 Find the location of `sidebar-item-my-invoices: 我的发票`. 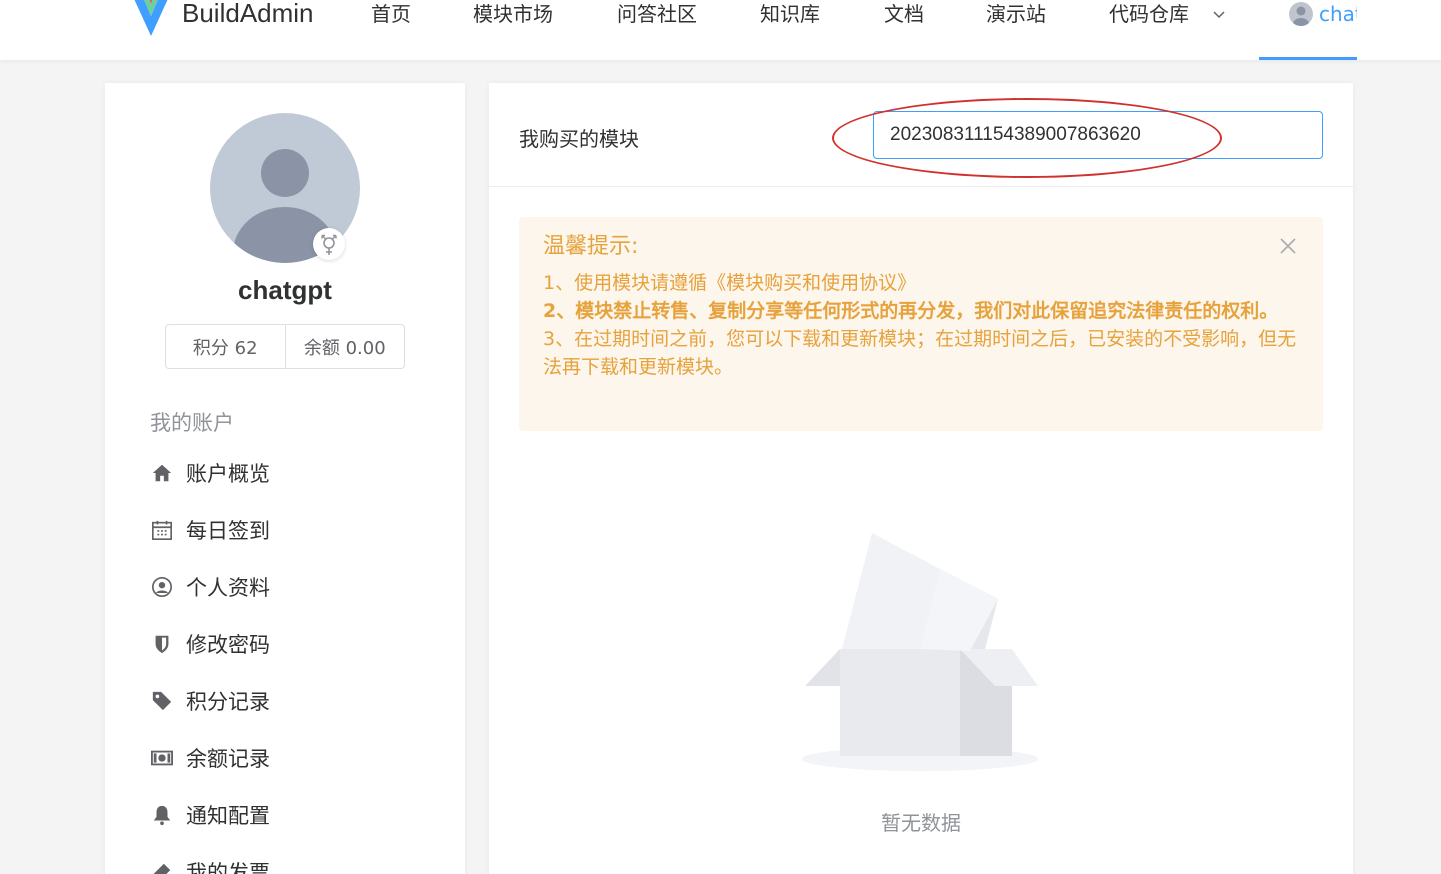

sidebar-item-my-invoices: 我的发票 is located at coordinates (210, 865).